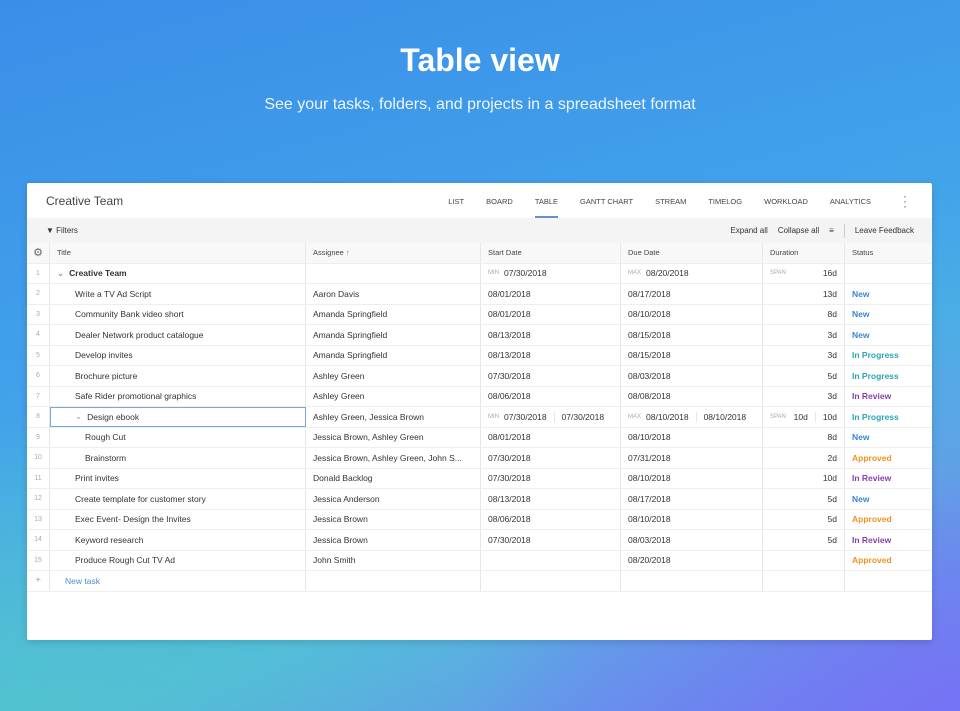  Describe the element at coordinates (393, 560) in the screenshot. I see `assignee-cell: John Smith` at that location.